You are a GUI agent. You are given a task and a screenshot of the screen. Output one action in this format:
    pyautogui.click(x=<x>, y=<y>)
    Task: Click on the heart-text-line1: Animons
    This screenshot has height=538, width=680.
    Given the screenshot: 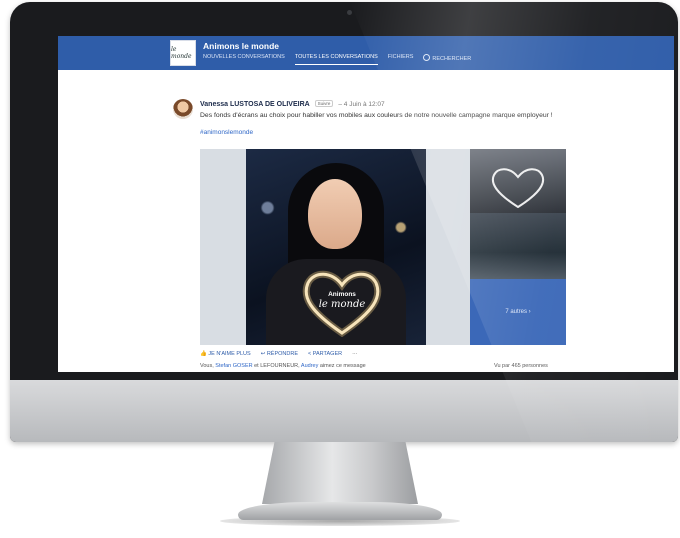 What is the action you would take?
    pyautogui.click(x=342, y=294)
    